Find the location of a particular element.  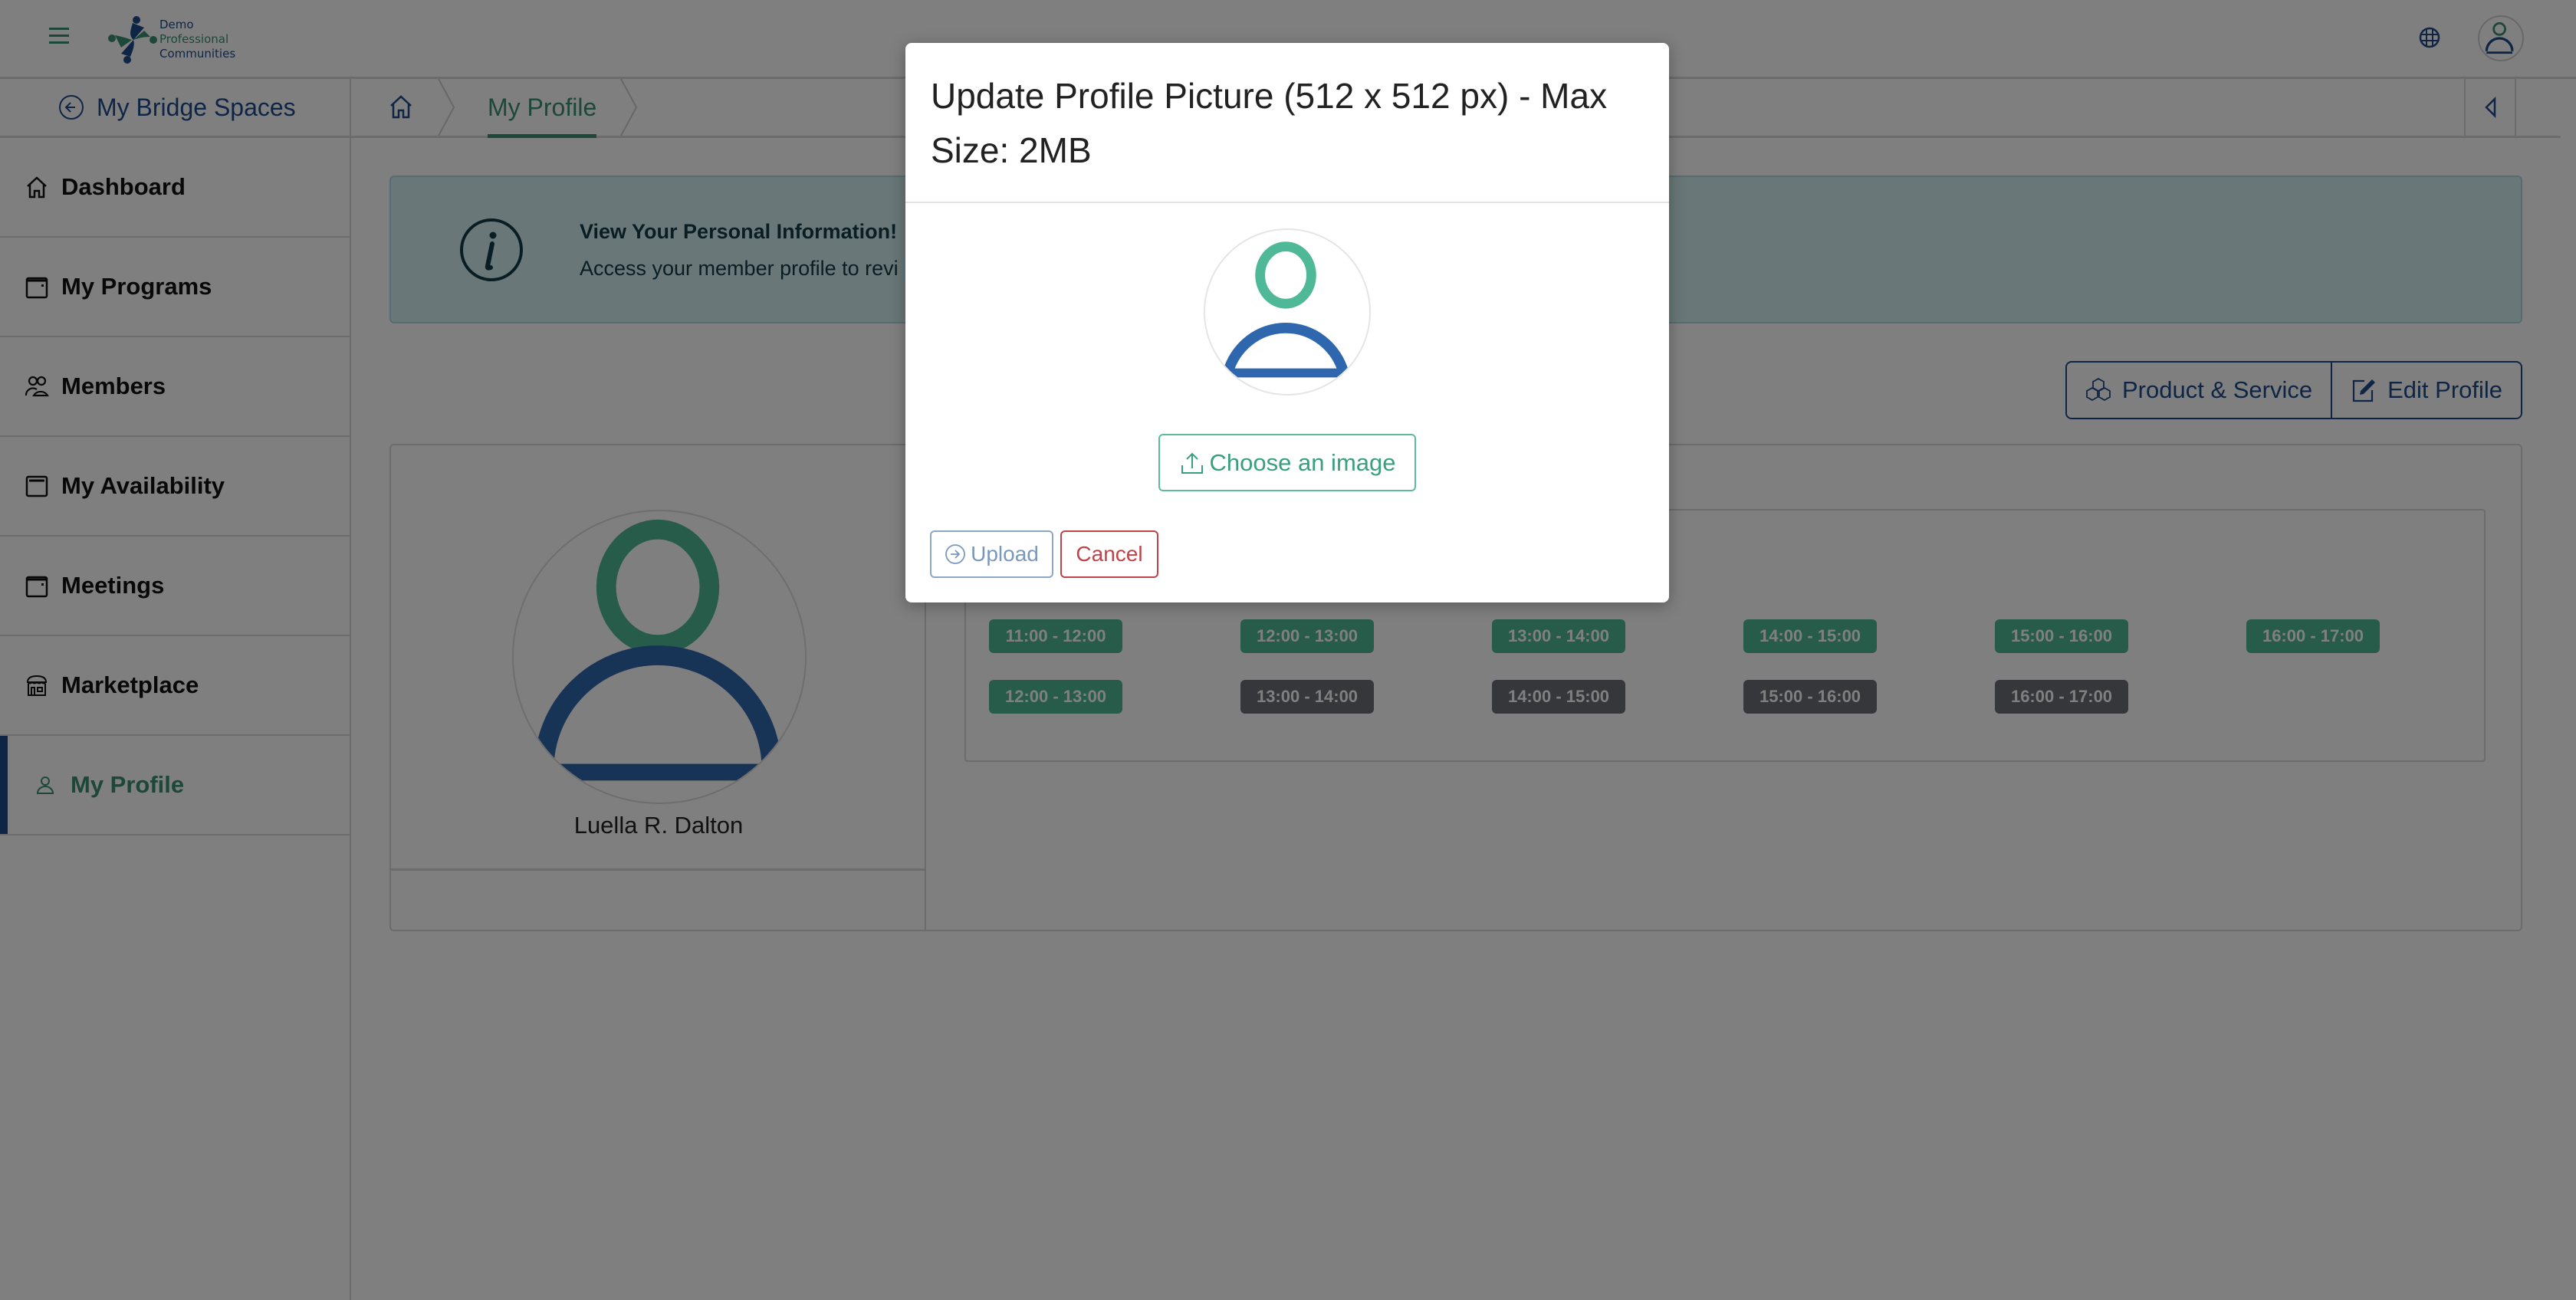

upload-icon is located at coordinates (1192, 463).